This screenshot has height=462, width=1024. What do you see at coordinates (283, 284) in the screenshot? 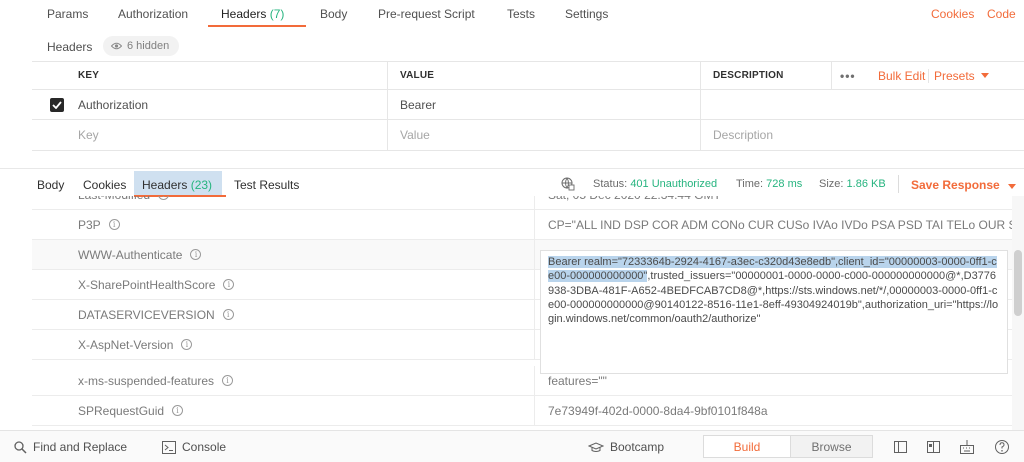
I see `response-header-key: X-SharePointHealthScore i` at bounding box center [283, 284].